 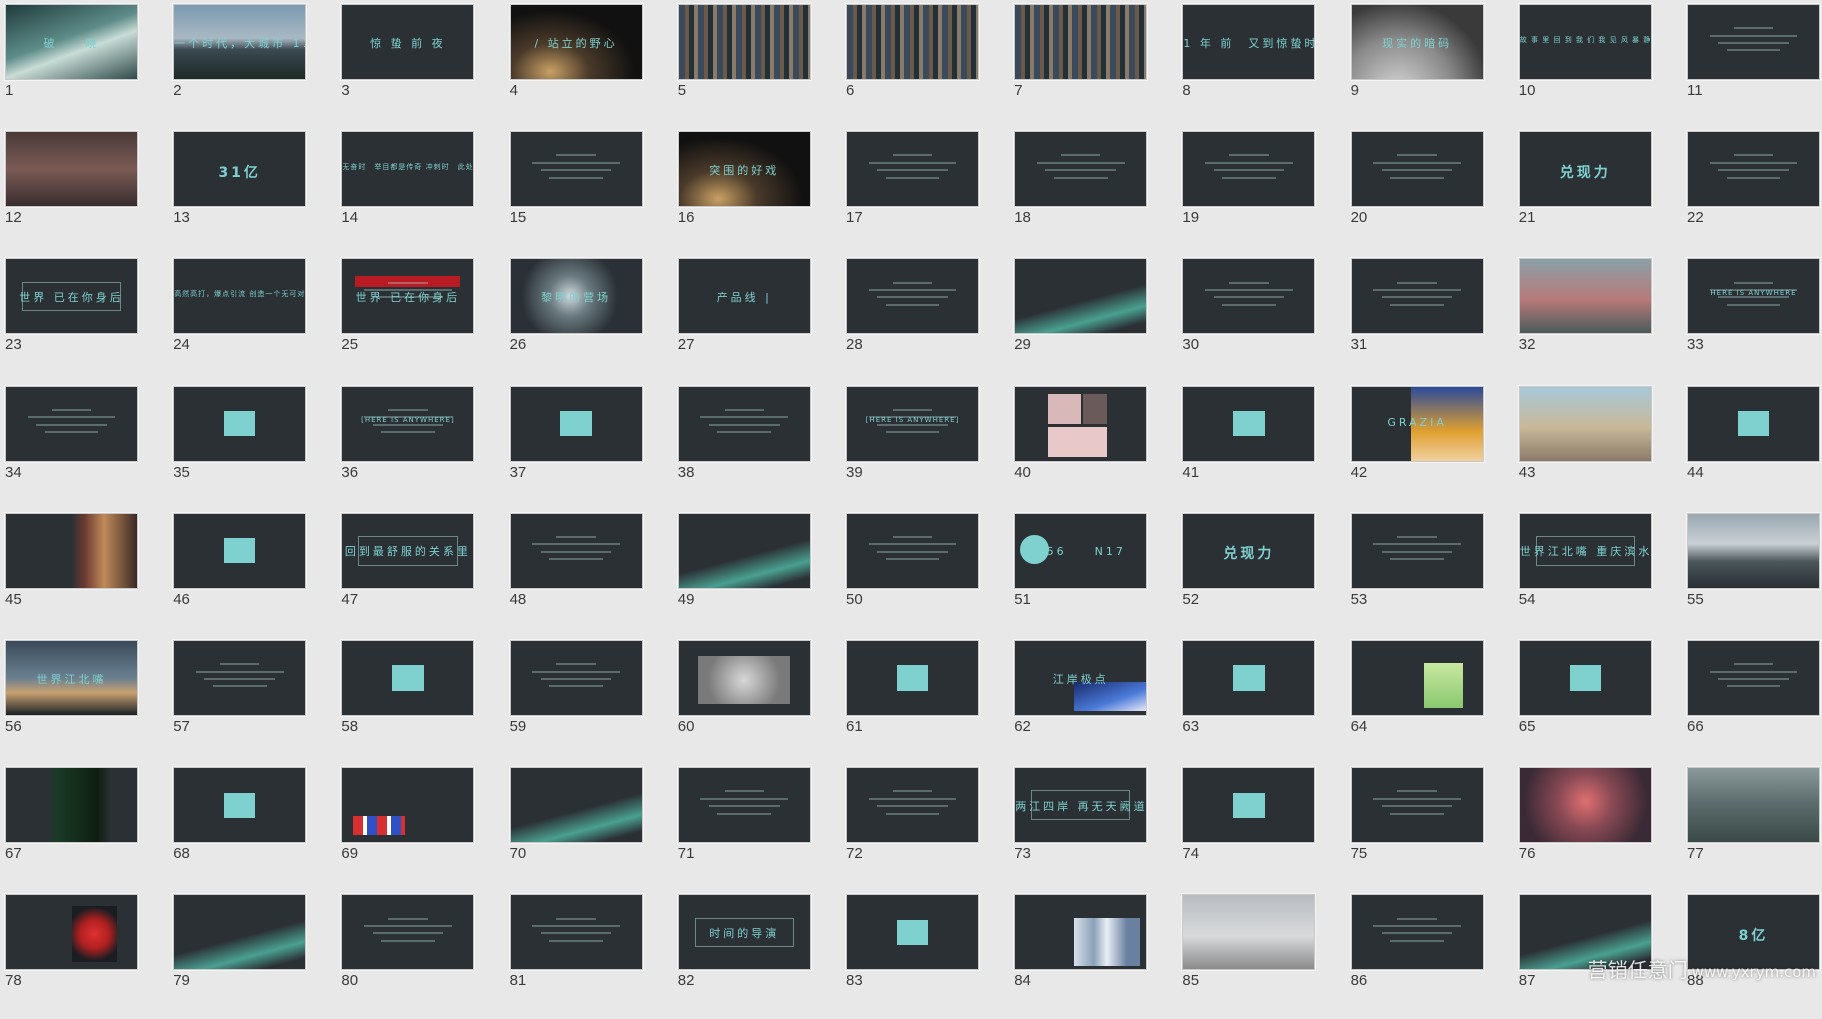 I want to click on slide-cell: 58, so click(x=421, y=701).